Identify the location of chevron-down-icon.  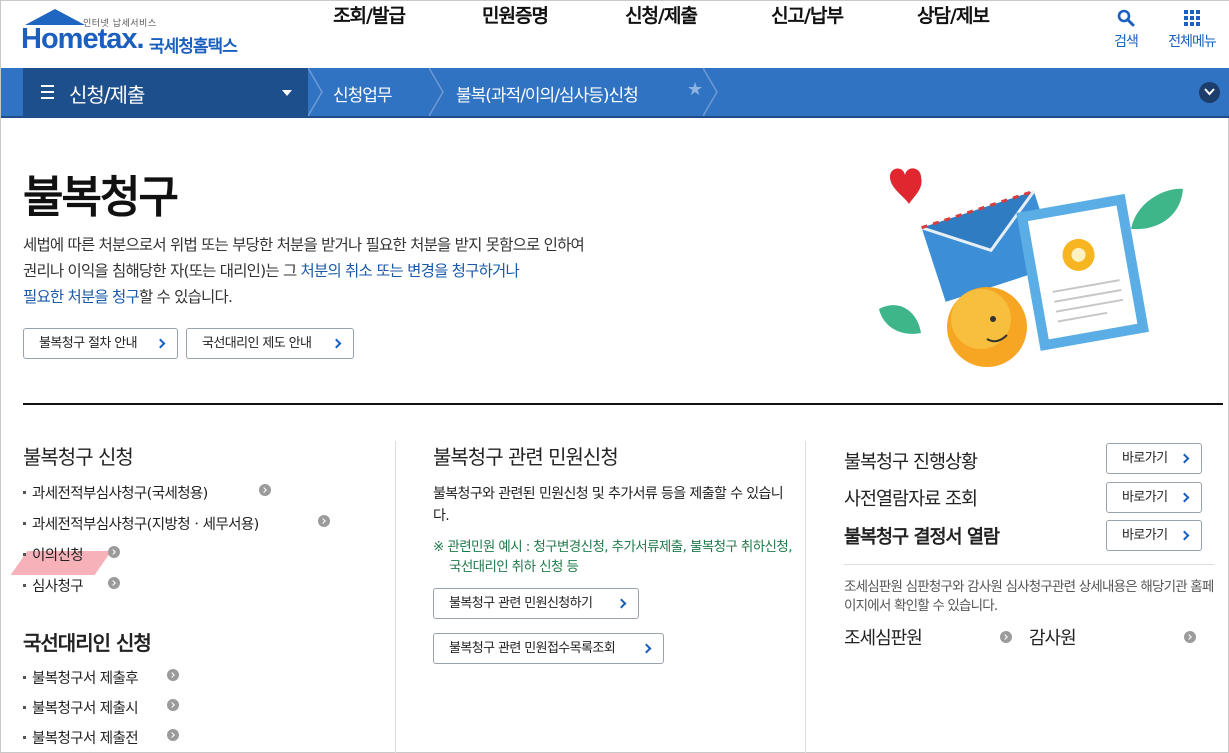
(1209, 92).